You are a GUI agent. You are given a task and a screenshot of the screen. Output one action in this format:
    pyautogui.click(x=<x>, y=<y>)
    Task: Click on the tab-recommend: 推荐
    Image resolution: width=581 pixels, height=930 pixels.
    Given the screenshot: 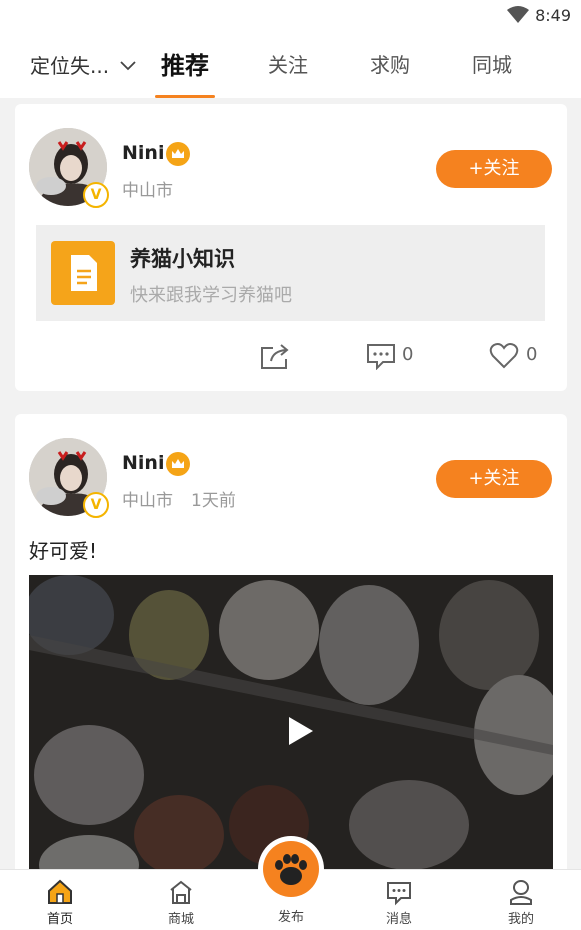 What is the action you would take?
    pyautogui.click(x=185, y=63)
    